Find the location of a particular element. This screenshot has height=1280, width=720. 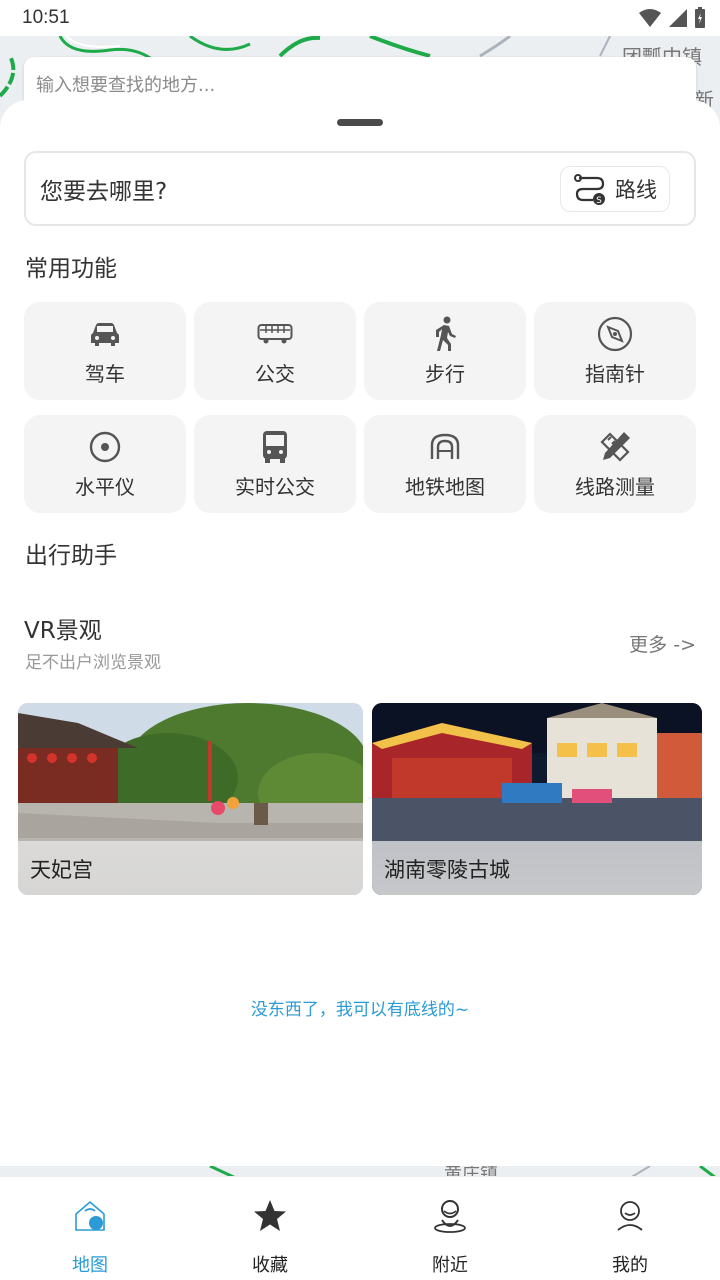

svg-text: S is located at coordinates (599, 201).